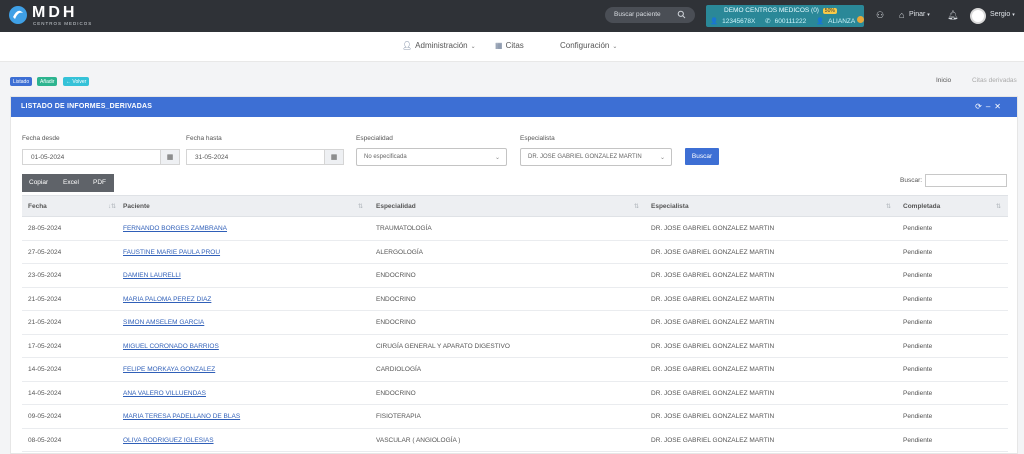 This screenshot has width=1024, height=454. What do you see at coordinates (670, 206) in the screenshot?
I see `header-especialista: Especialista` at bounding box center [670, 206].